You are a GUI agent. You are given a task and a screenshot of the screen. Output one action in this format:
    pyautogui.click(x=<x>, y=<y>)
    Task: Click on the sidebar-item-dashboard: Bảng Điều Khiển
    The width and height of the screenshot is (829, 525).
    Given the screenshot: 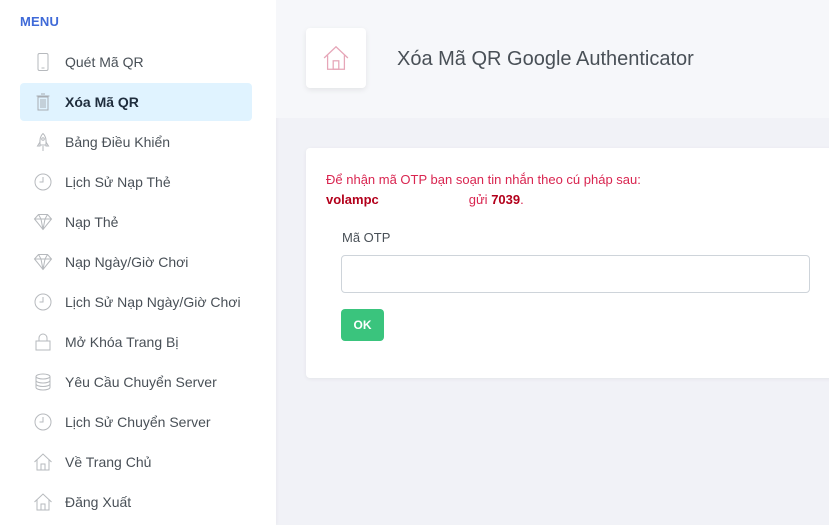 What is the action you would take?
    pyautogui.click(x=136, y=142)
    